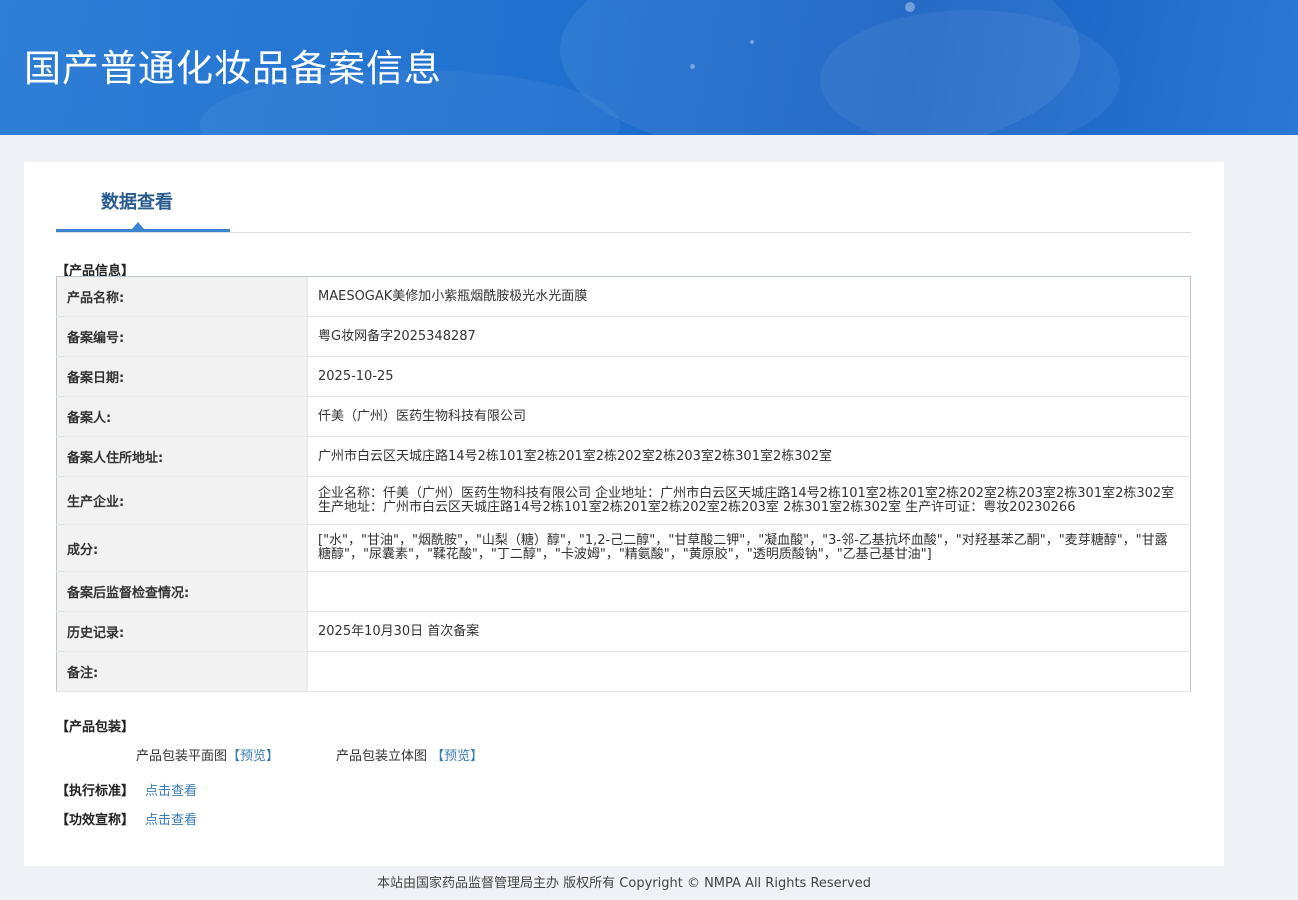 This screenshot has width=1298, height=900. I want to click on active-tab-arrow, so click(138, 225).